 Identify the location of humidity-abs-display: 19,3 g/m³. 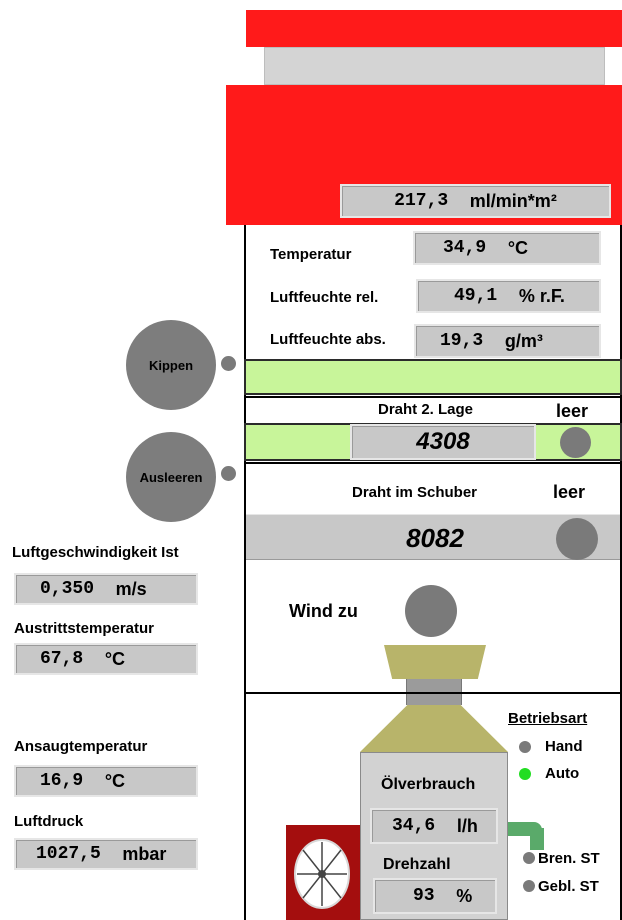
(507, 341).